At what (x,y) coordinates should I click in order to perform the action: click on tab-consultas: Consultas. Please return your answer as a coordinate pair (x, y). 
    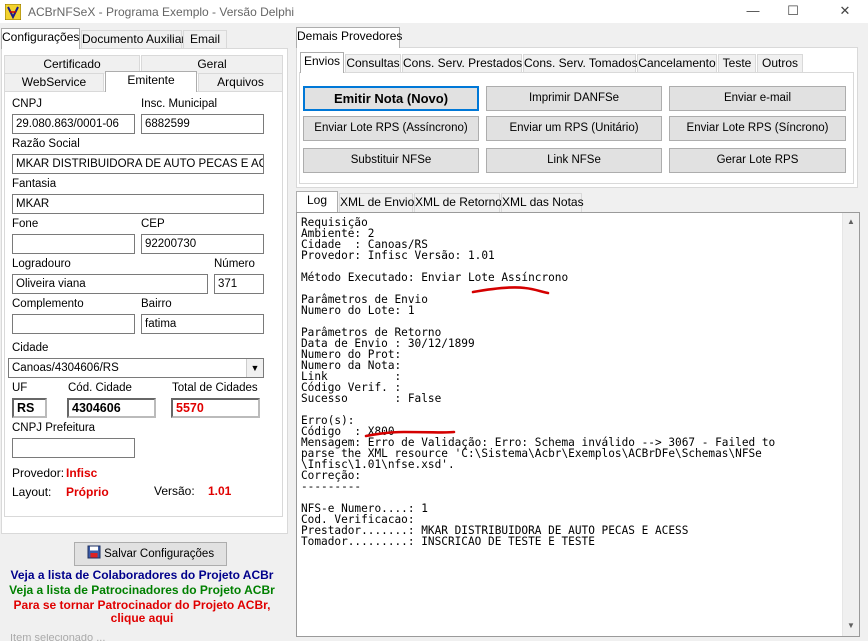
    Looking at the image, I should click on (373, 63).